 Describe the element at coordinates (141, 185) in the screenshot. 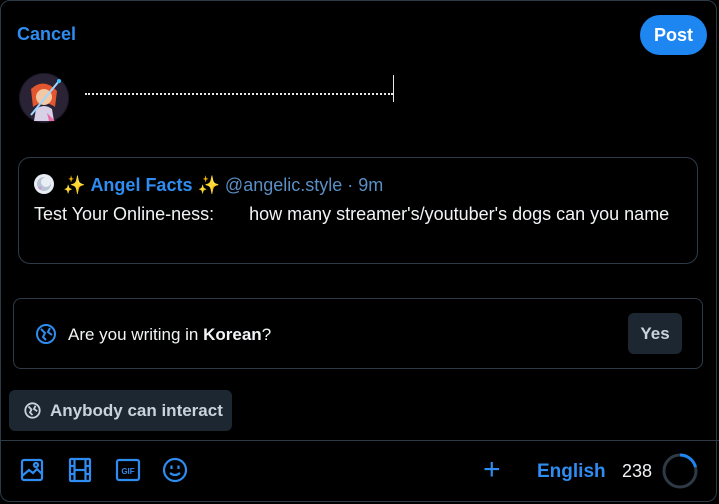

I see `quoted-author-name: Angel Facts` at that location.